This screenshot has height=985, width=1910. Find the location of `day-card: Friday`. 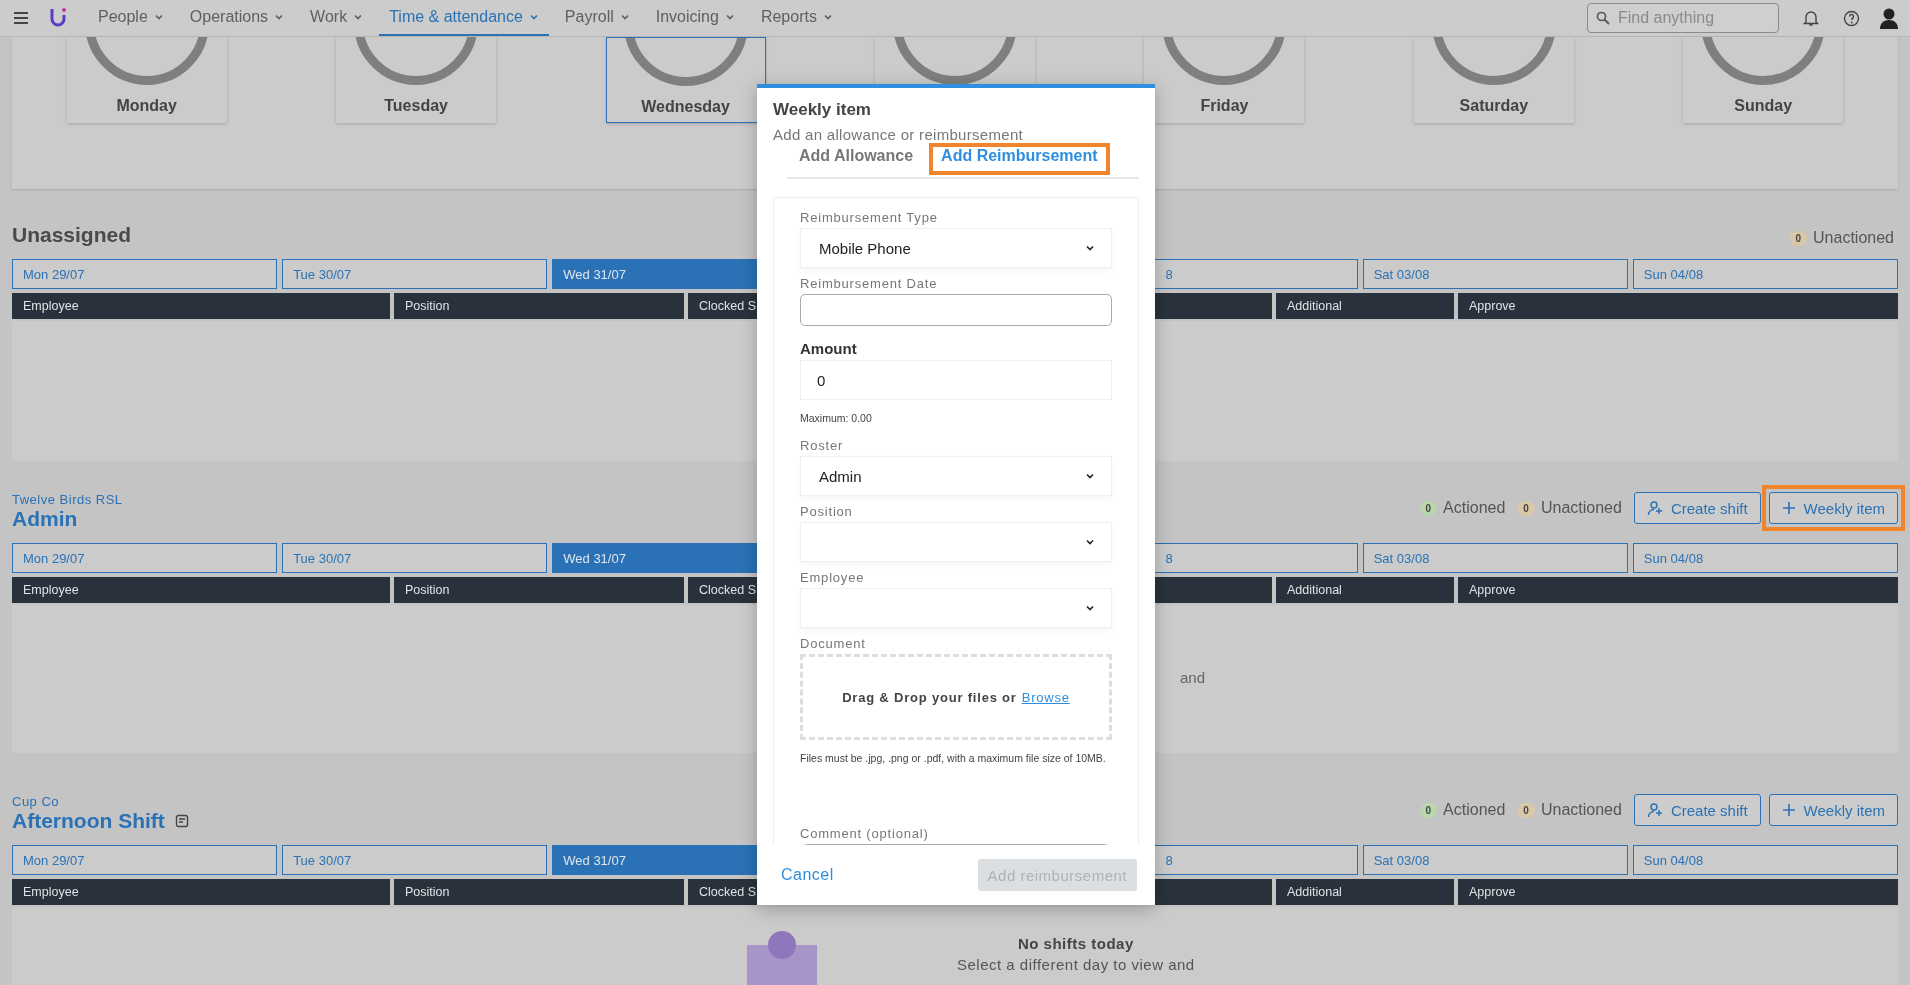

day-card: Friday is located at coordinates (1224, 80).